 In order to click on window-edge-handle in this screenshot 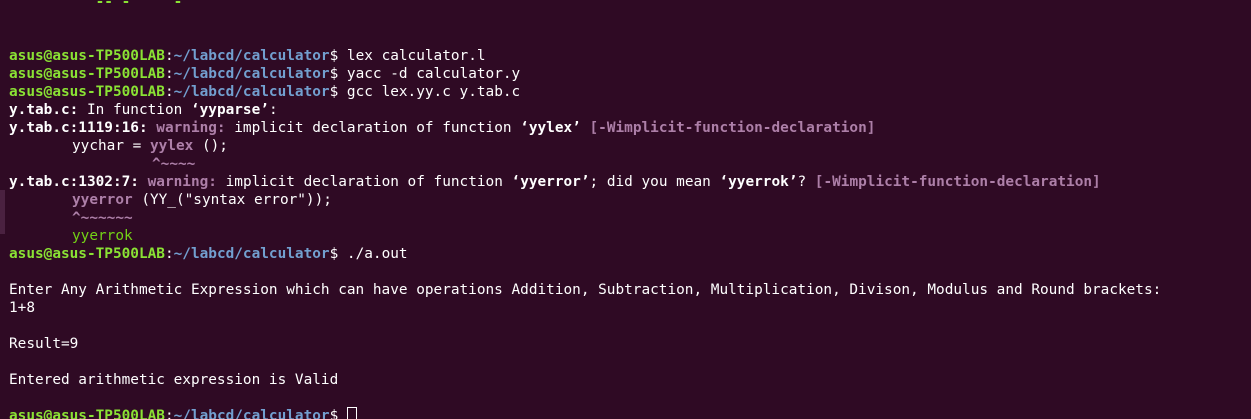, I will do `click(2, 212)`.